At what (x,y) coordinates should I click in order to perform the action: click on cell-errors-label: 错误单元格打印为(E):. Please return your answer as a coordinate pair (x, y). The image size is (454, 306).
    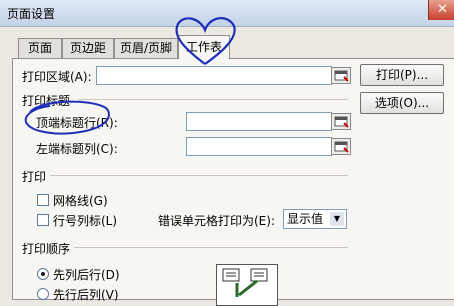
    Looking at the image, I should click on (216, 221).